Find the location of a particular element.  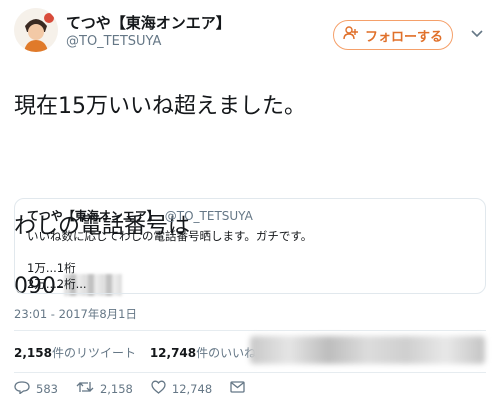

reply-icon is located at coordinates (22, 388).